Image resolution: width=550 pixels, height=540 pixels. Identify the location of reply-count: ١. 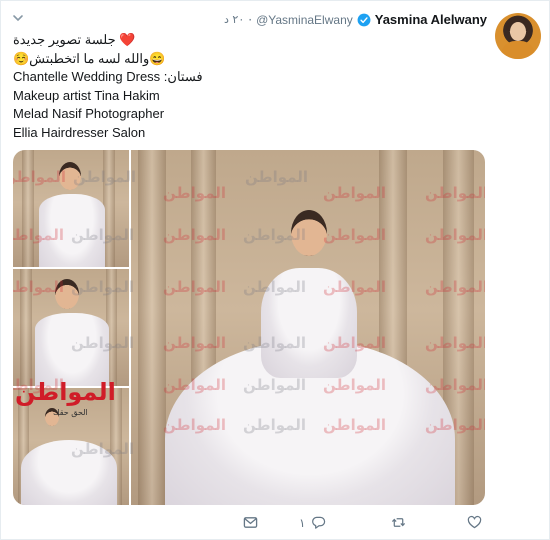
(302, 522).